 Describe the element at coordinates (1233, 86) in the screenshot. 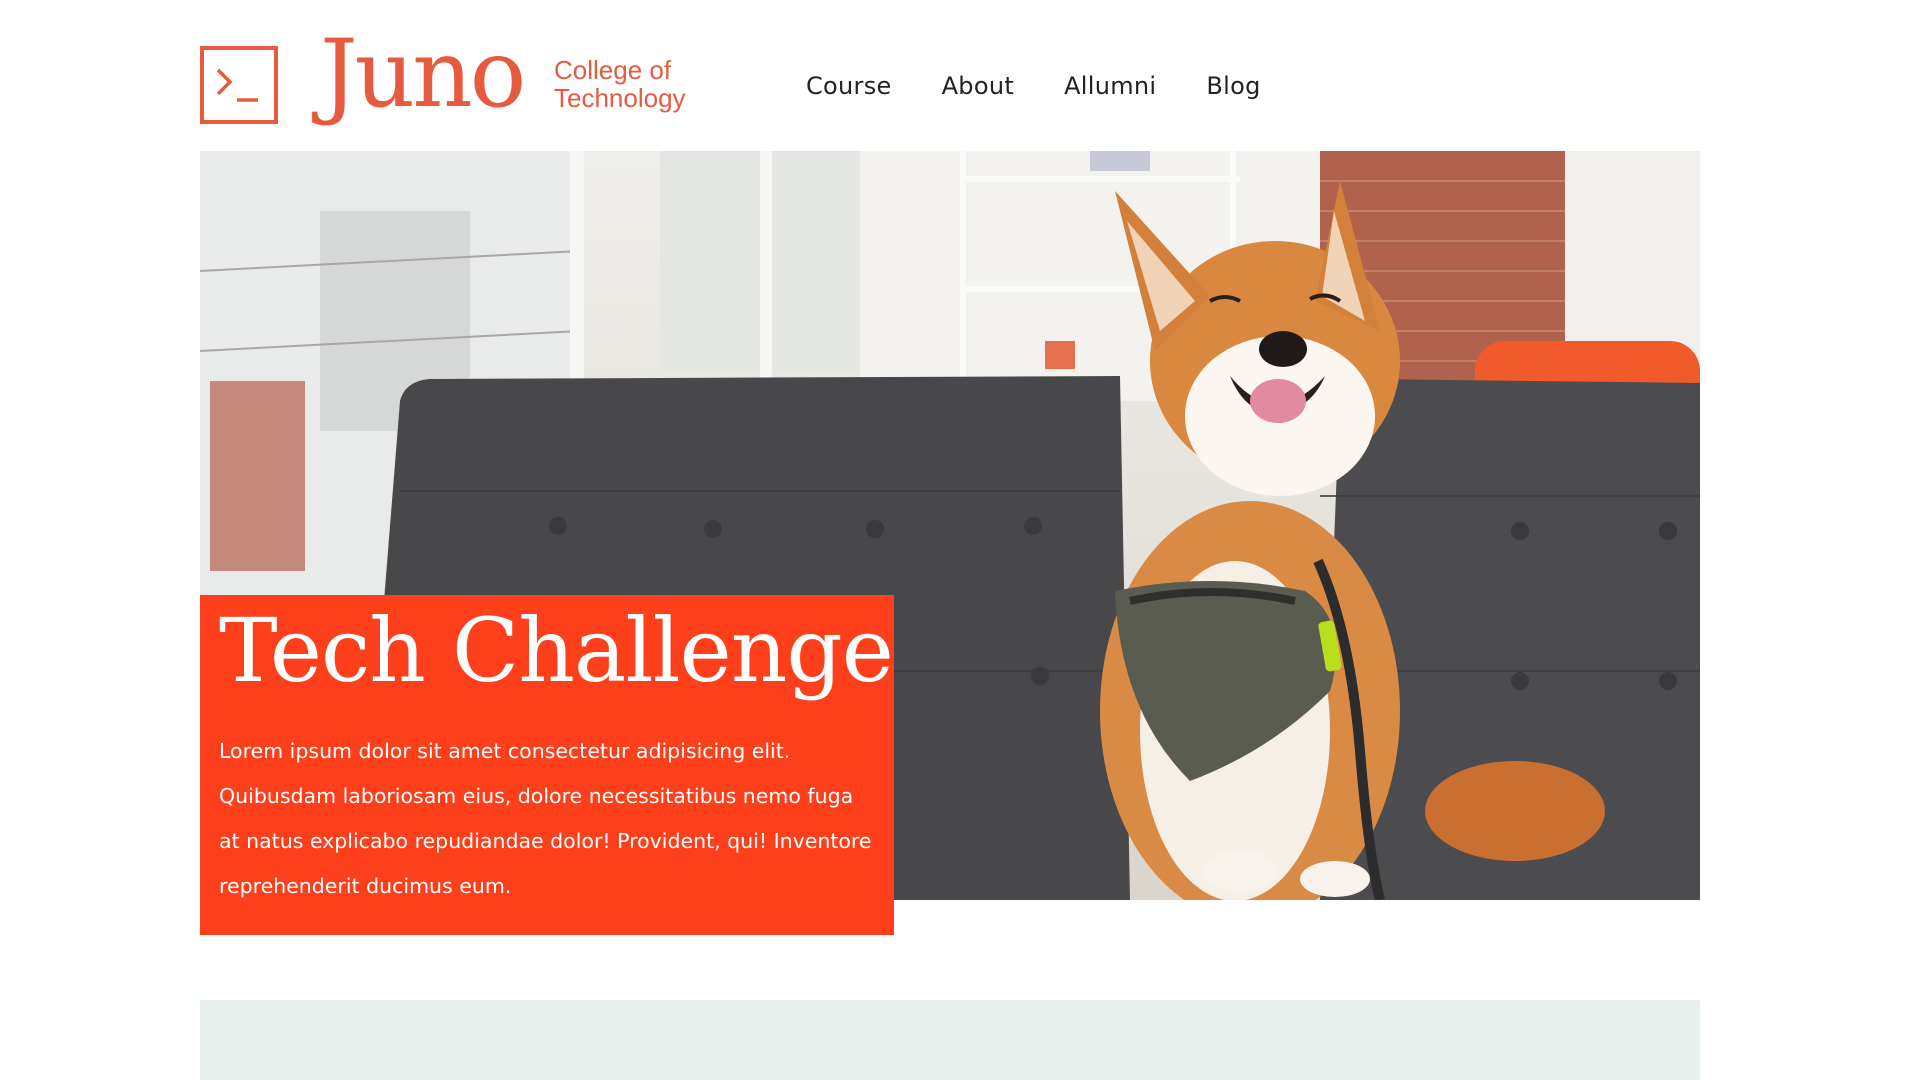

I see `nav-item-blog: Blog` at that location.